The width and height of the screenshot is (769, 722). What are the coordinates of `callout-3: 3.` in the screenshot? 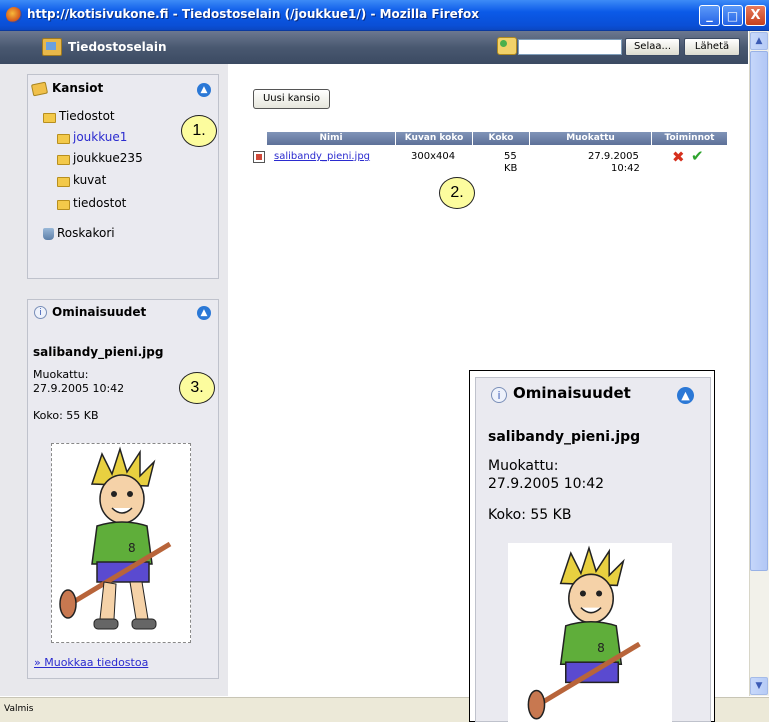 It's located at (197, 388).